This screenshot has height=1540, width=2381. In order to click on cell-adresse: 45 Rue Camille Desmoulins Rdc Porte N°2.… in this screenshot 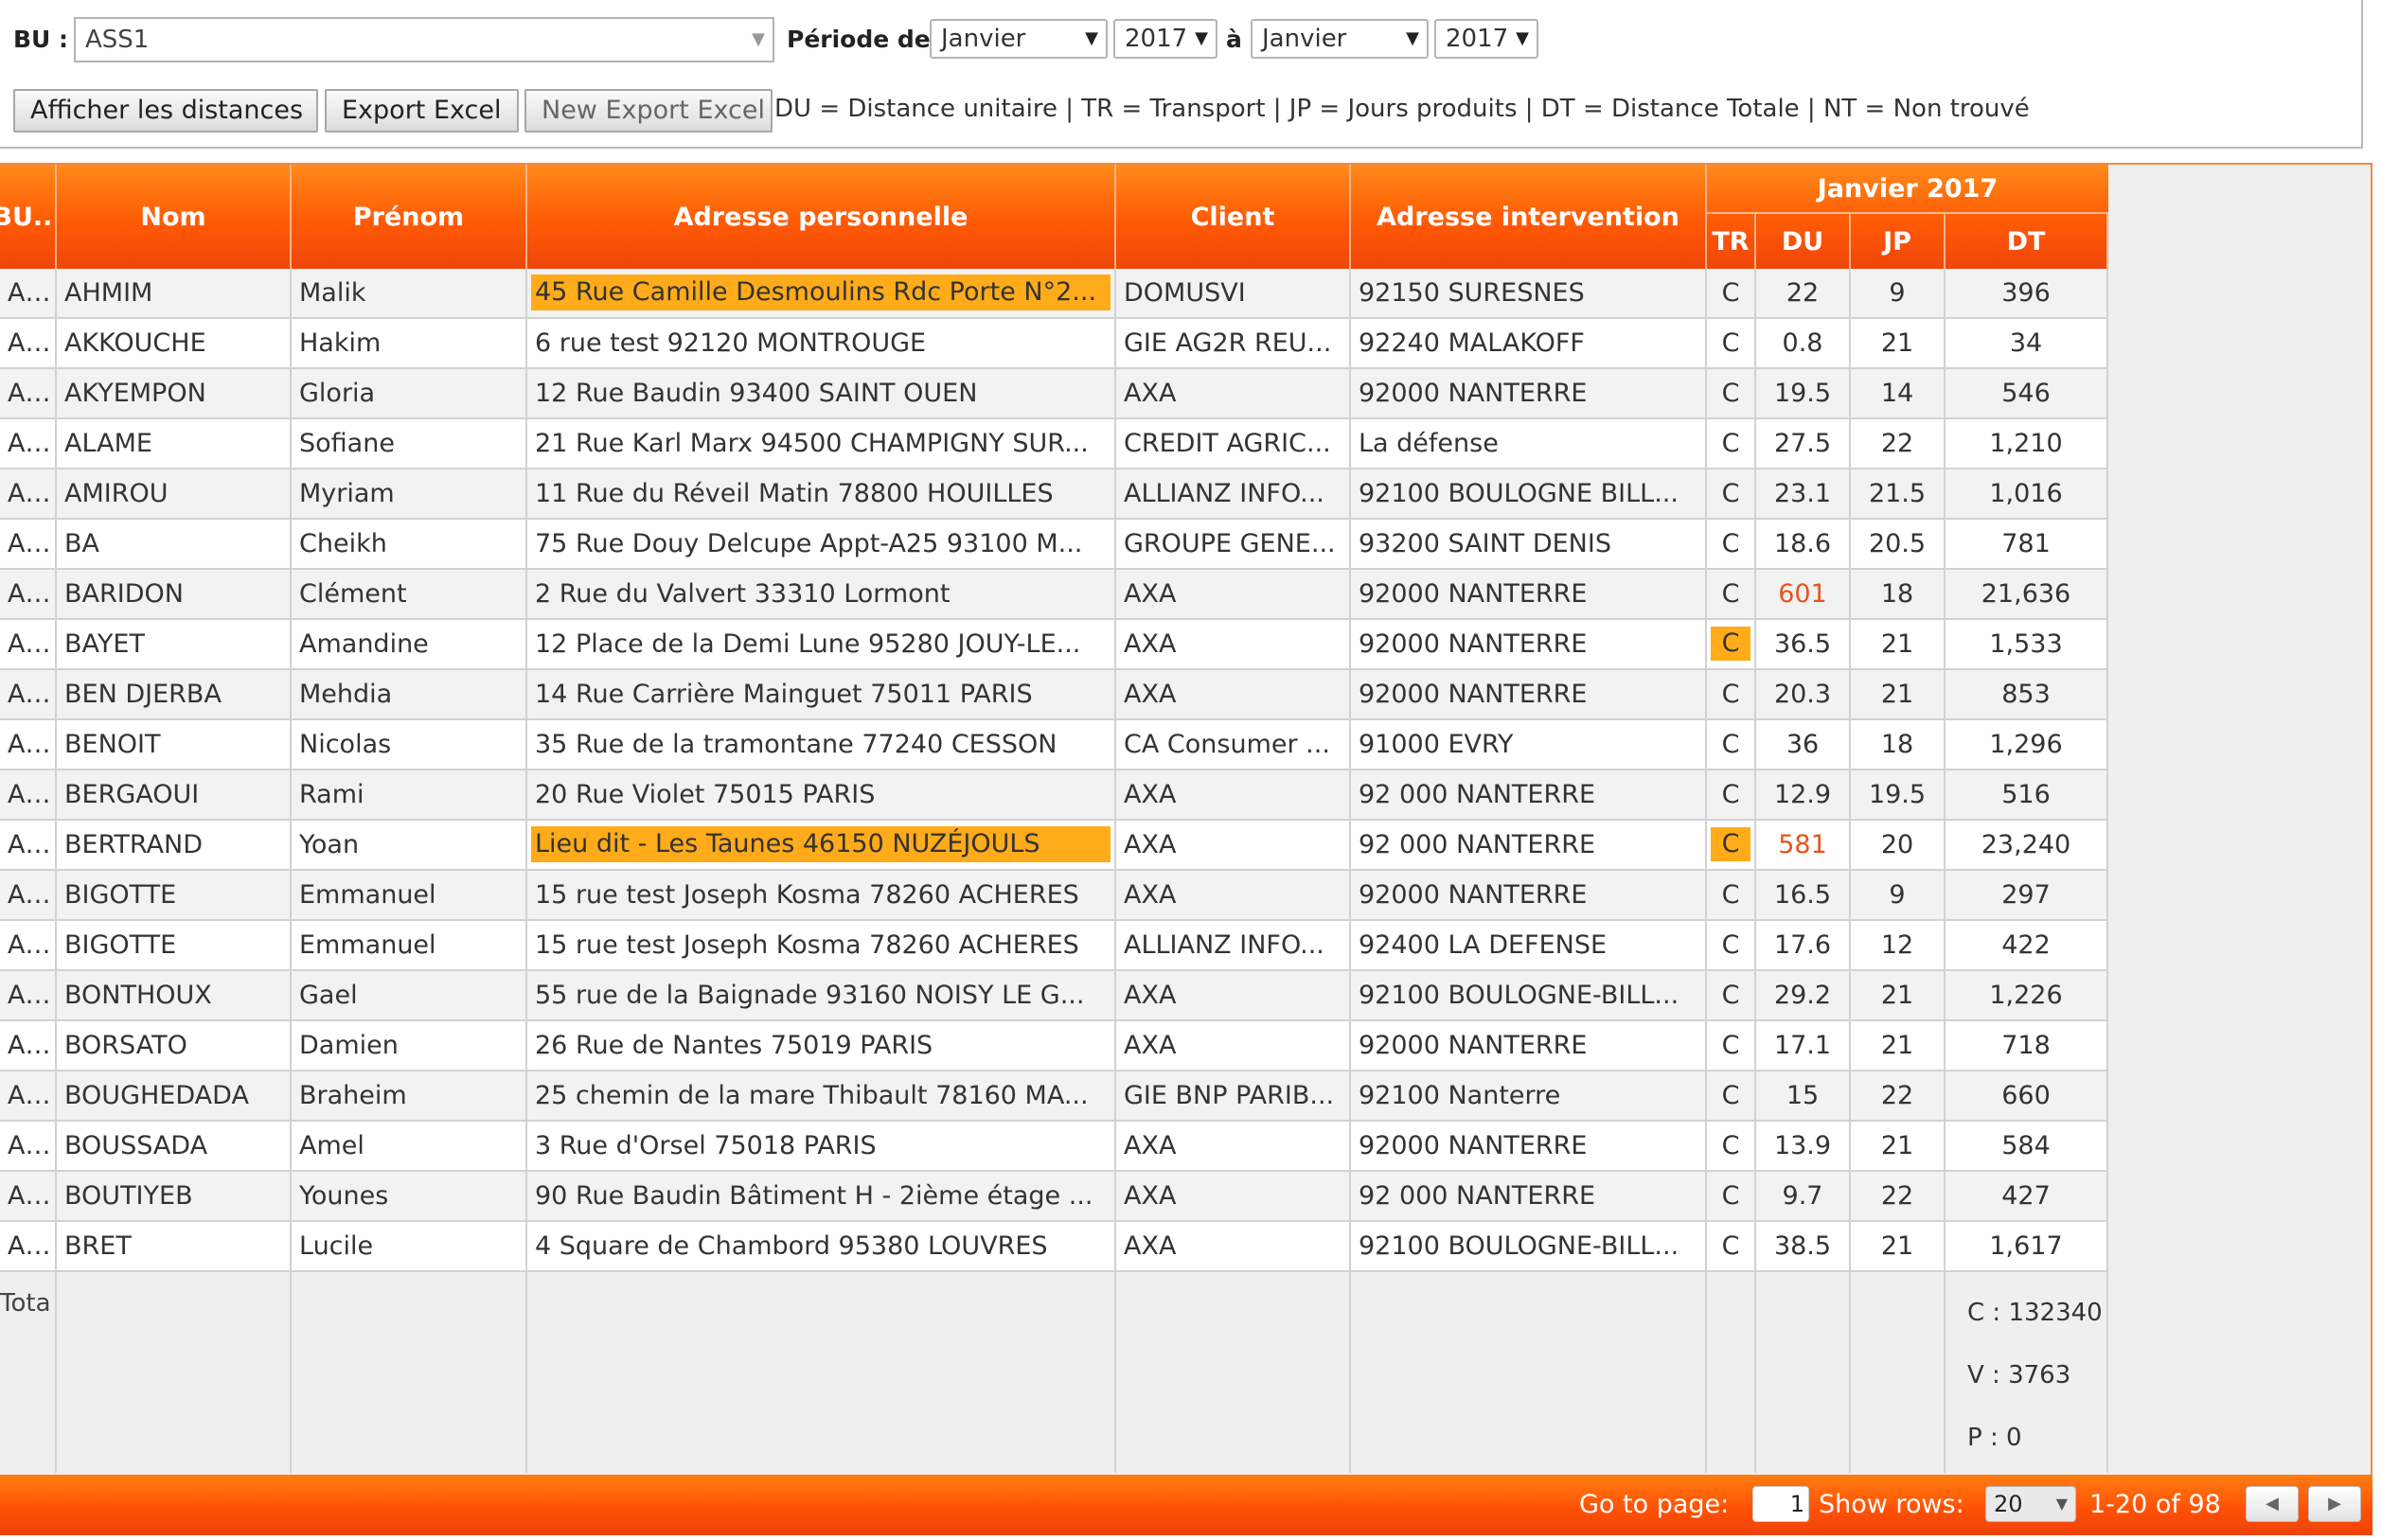, I will do `click(821, 293)`.